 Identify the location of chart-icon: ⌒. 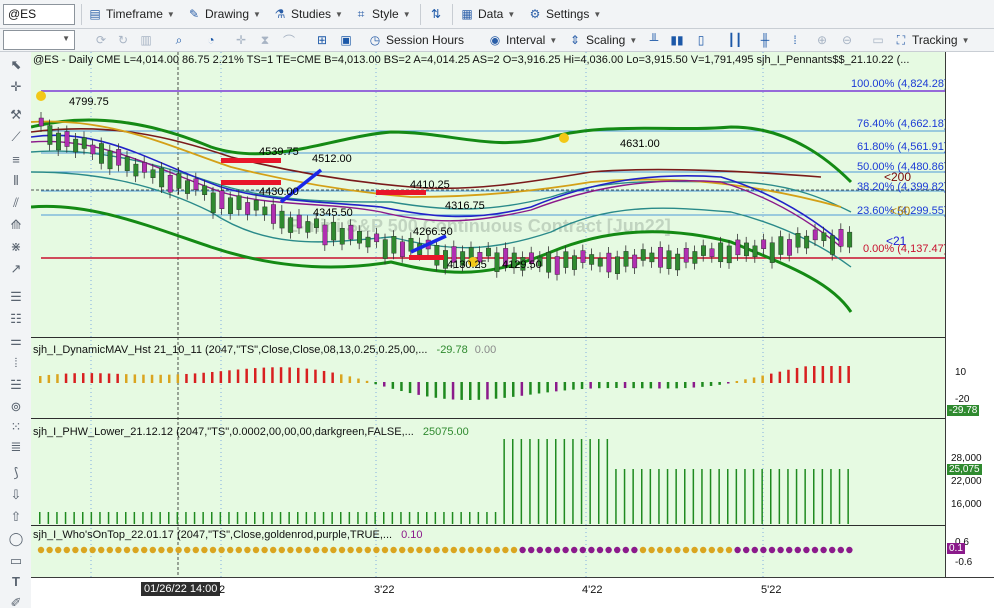
(289, 40).